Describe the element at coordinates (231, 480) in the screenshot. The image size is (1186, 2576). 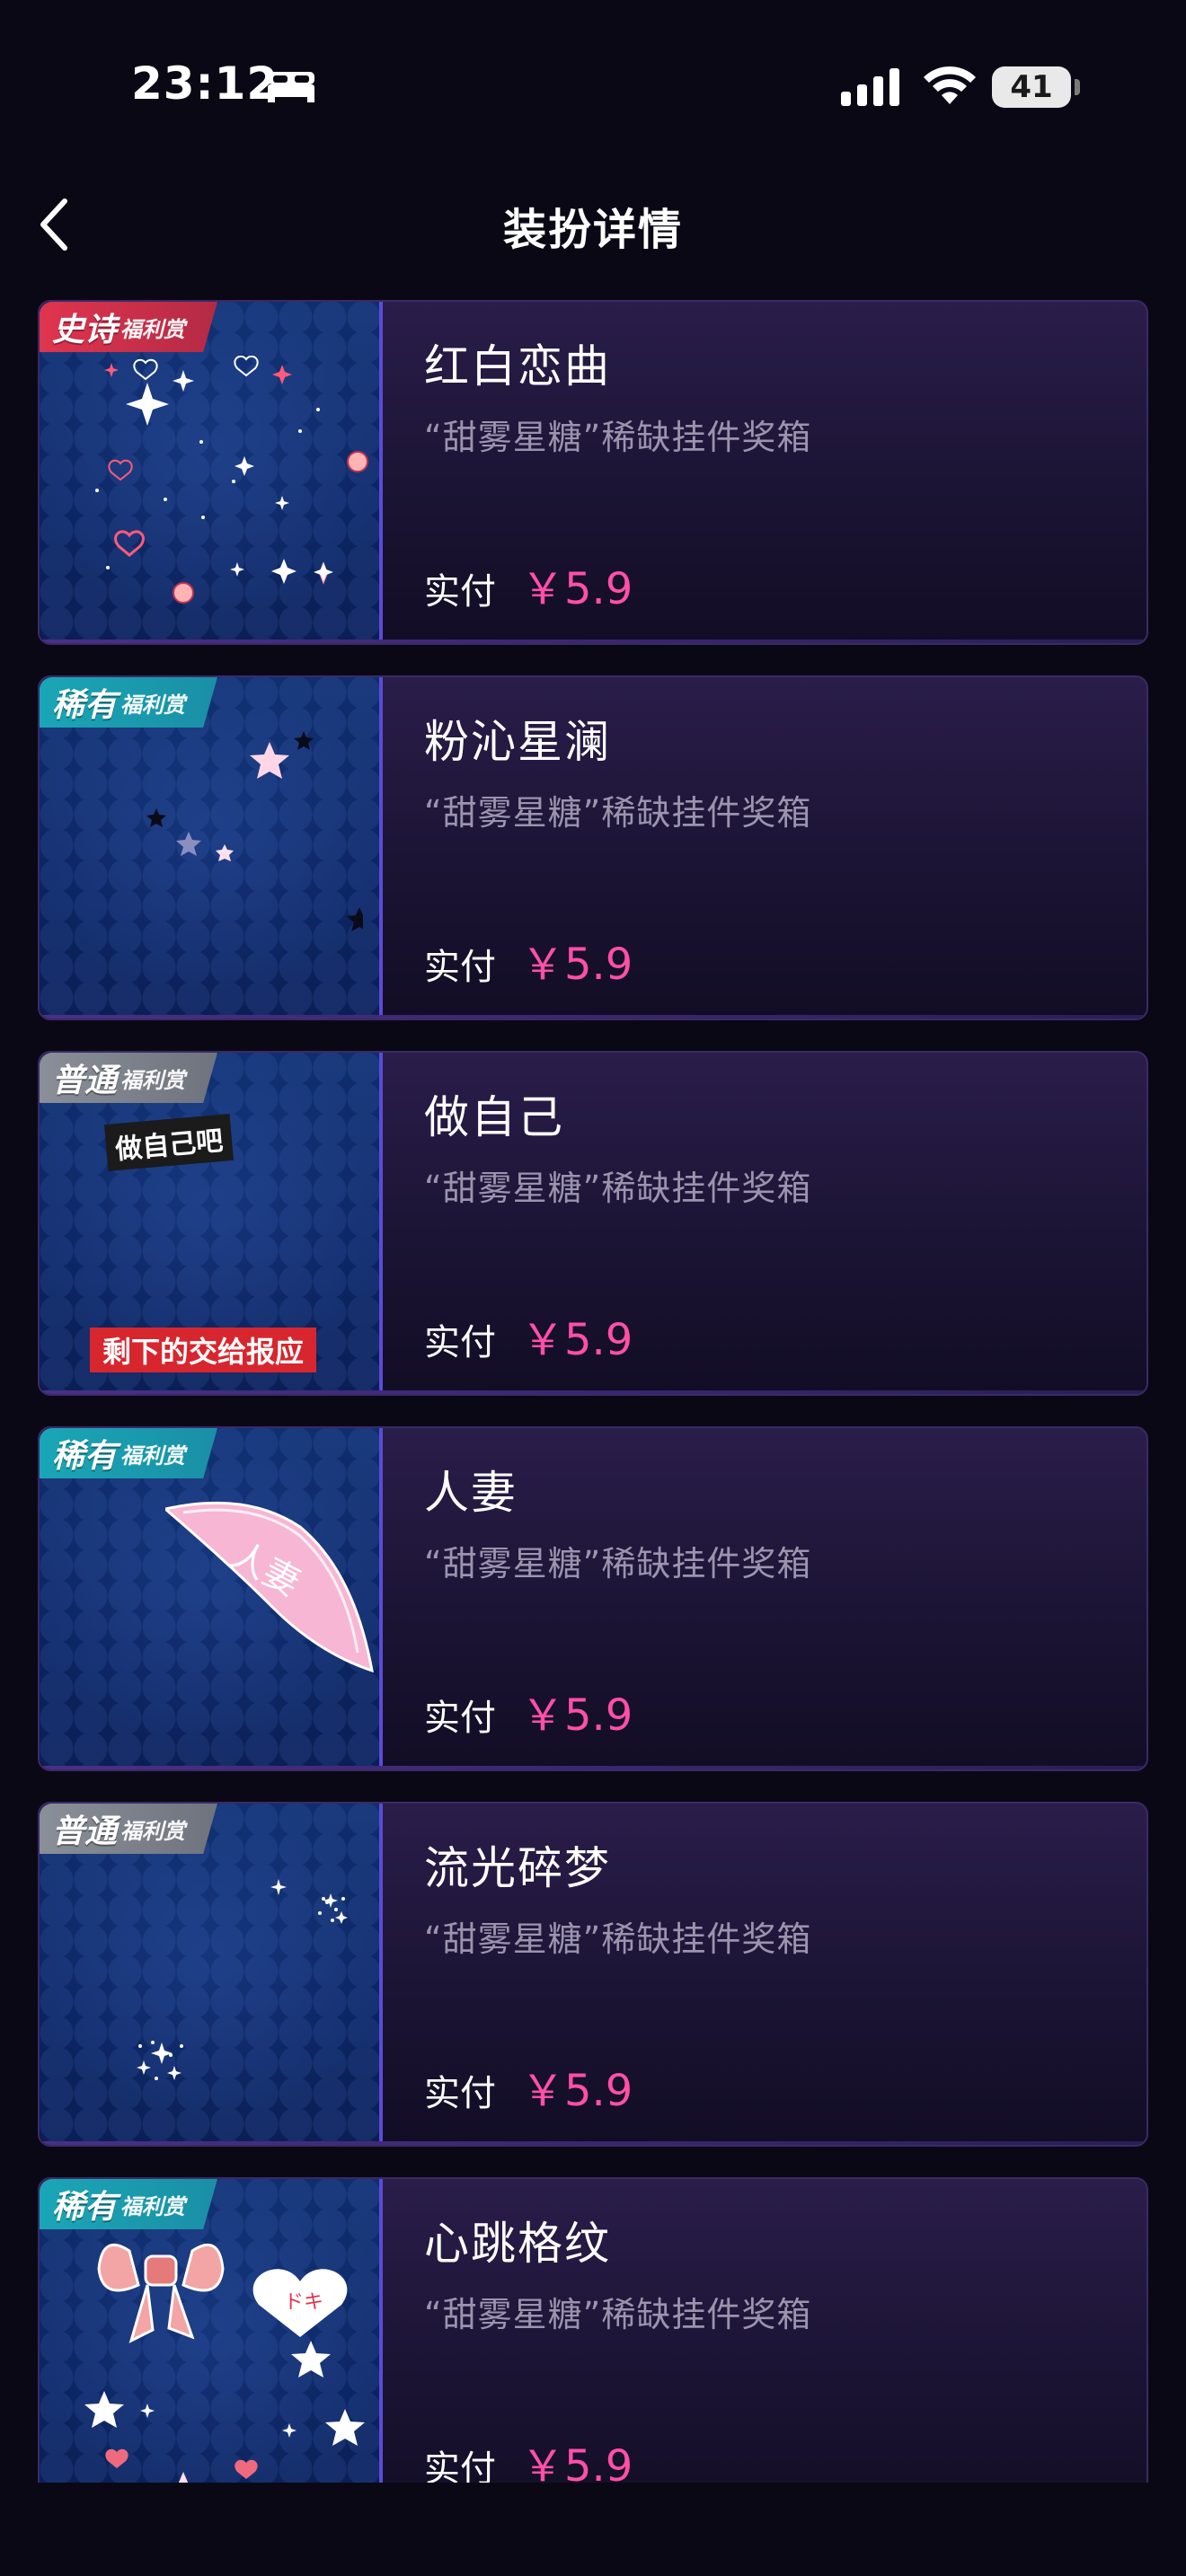
I see `sparkle-hearts-decoration` at that location.